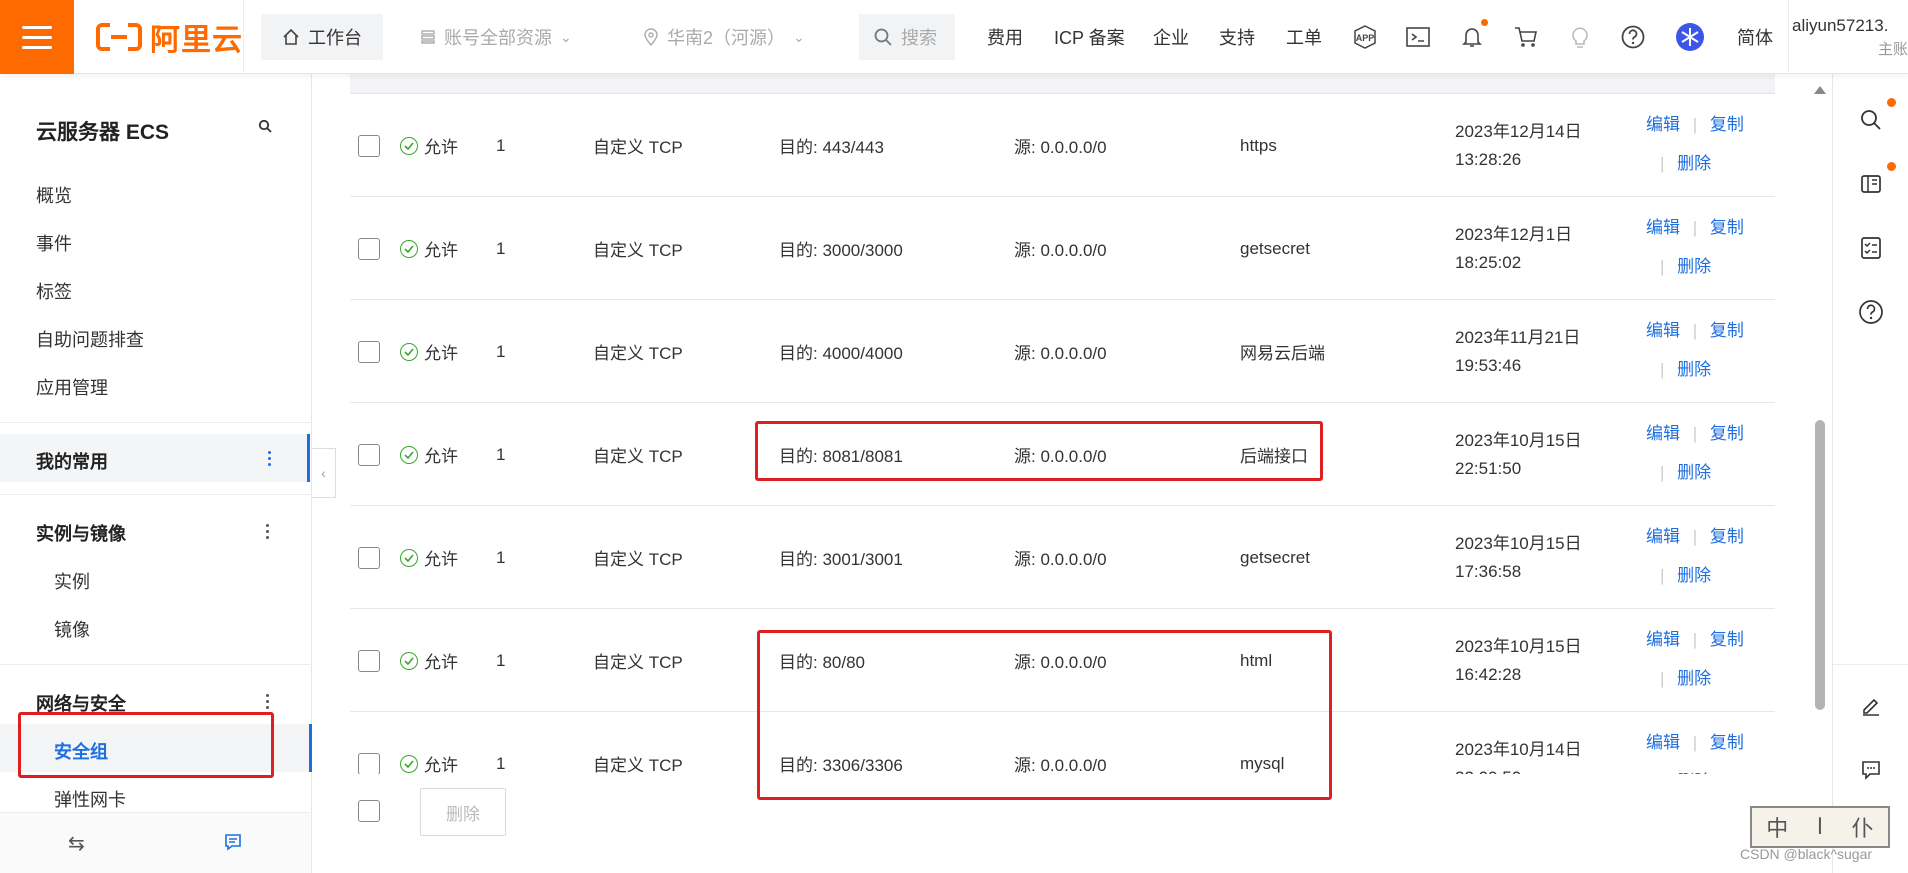 Image resolution: width=1908 pixels, height=873 pixels. Describe the element at coordinates (169, 38) in the screenshot. I see `aliyun-logo: 阿里云` at that location.